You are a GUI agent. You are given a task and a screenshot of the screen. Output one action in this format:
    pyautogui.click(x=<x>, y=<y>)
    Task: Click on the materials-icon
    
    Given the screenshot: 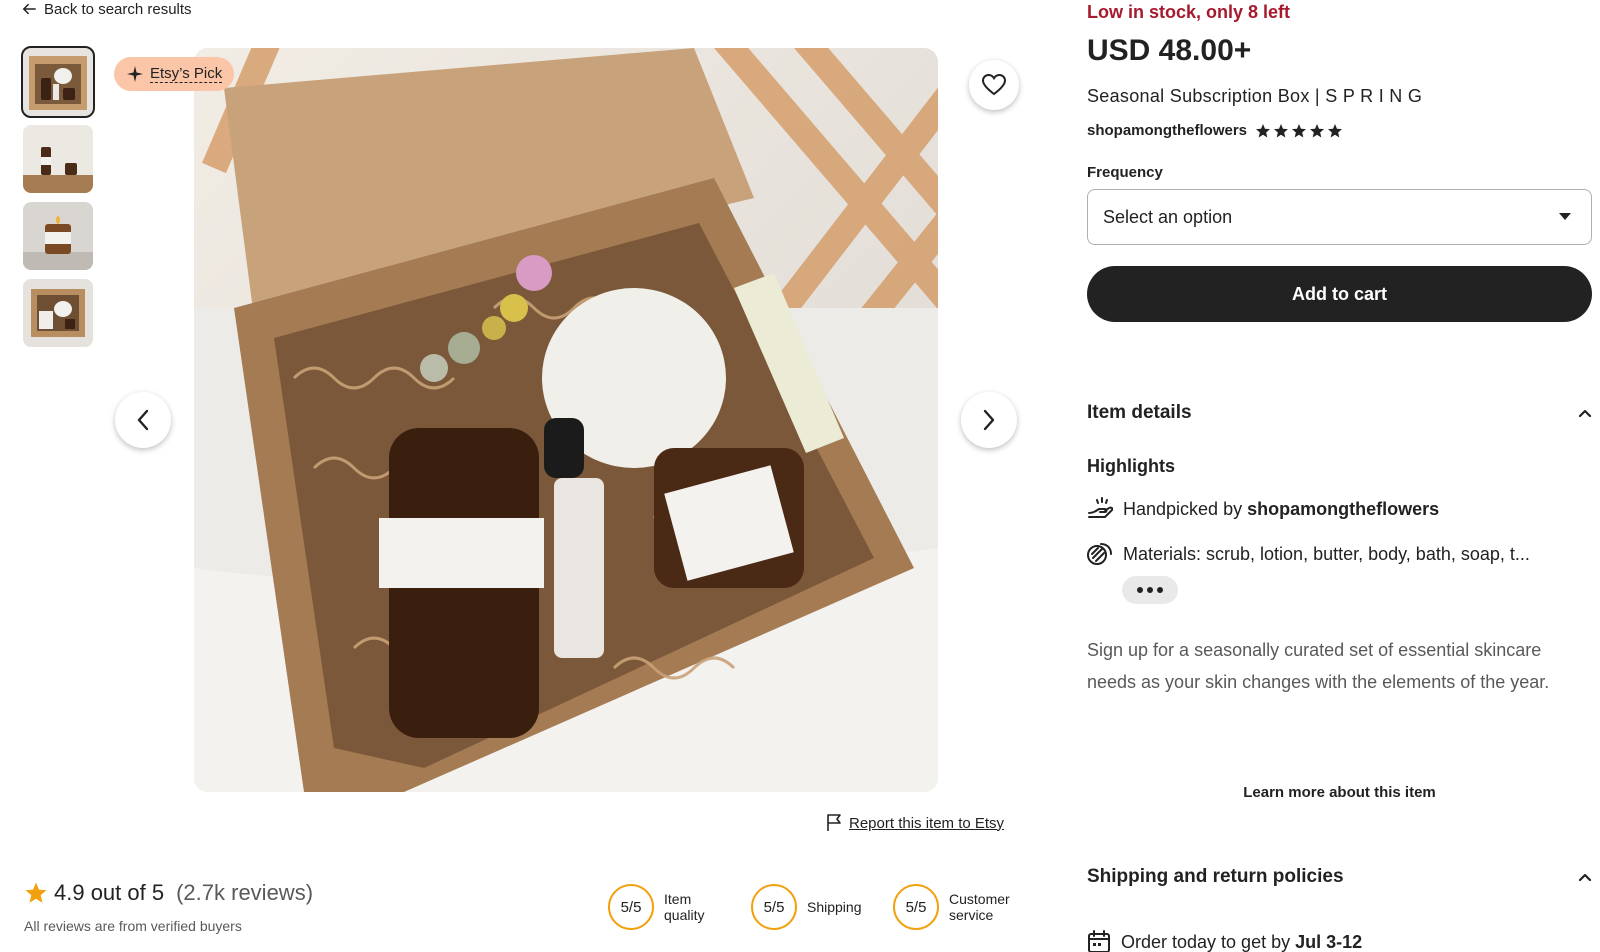 What is the action you would take?
    pyautogui.click(x=1099, y=554)
    